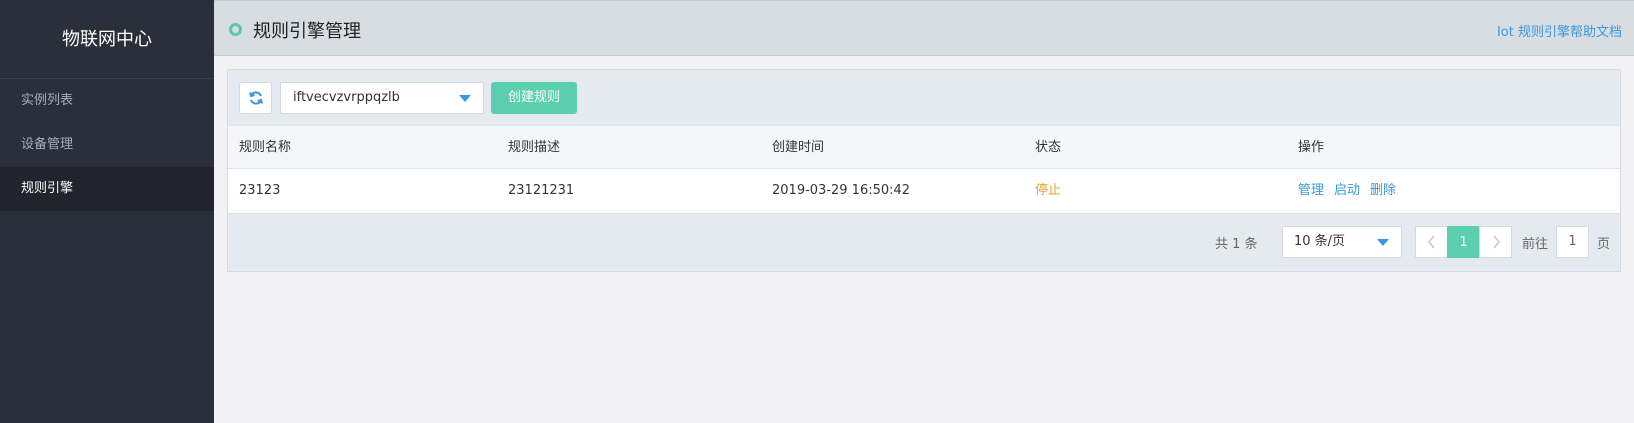 This screenshot has width=1634, height=423. What do you see at coordinates (1383, 190) in the screenshot?
I see `delete-link: 删除` at bounding box center [1383, 190].